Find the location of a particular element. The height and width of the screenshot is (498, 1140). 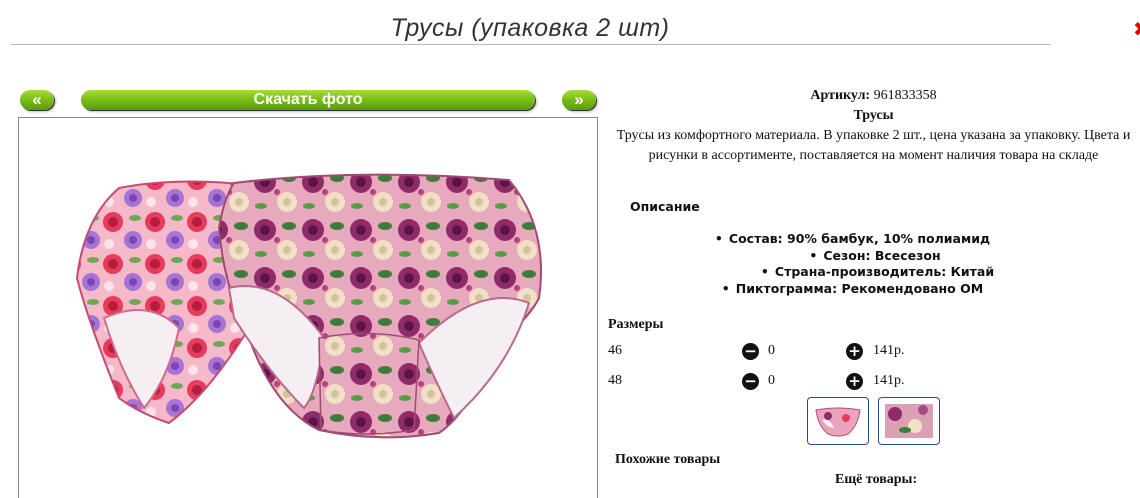

size-row: 48 − 0 + 141р. is located at coordinates (858, 383).